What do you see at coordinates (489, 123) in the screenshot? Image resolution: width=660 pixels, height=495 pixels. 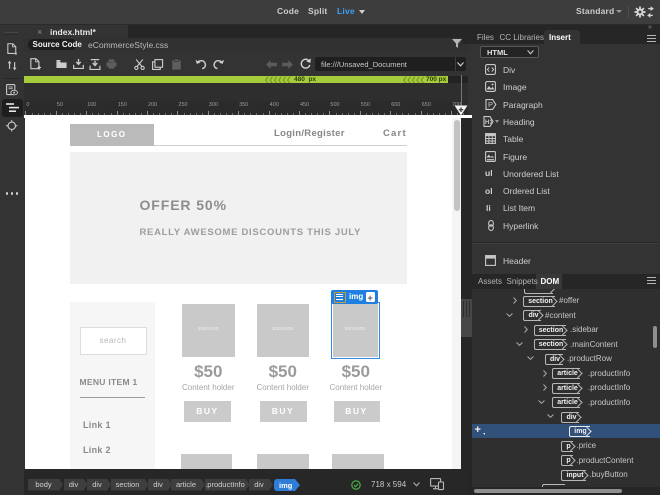 I see `svg-text: H1` at bounding box center [489, 123].